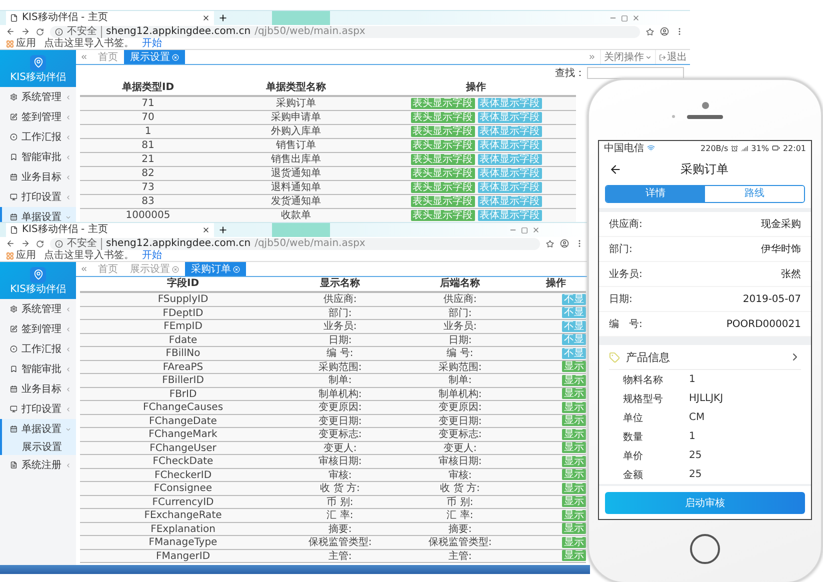 The width and height of the screenshot is (823, 582). What do you see at coordinates (154, 57) in the screenshot?
I see `page-tab: 展示设置` at bounding box center [154, 57].